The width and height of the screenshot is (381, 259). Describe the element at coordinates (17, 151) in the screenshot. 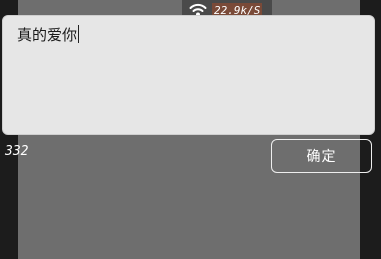

I see `character-count: 332` at that location.